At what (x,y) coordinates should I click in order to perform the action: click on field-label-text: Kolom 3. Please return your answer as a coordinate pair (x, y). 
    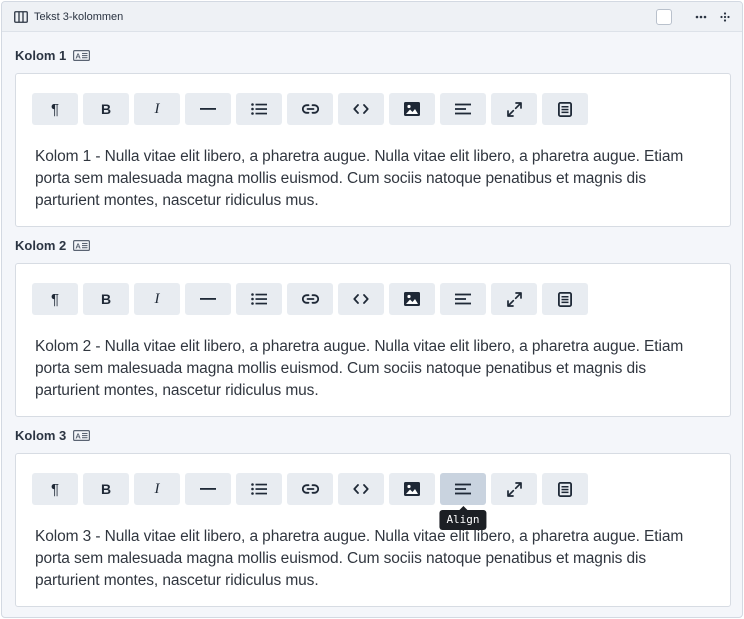
    Looking at the image, I should click on (41, 435).